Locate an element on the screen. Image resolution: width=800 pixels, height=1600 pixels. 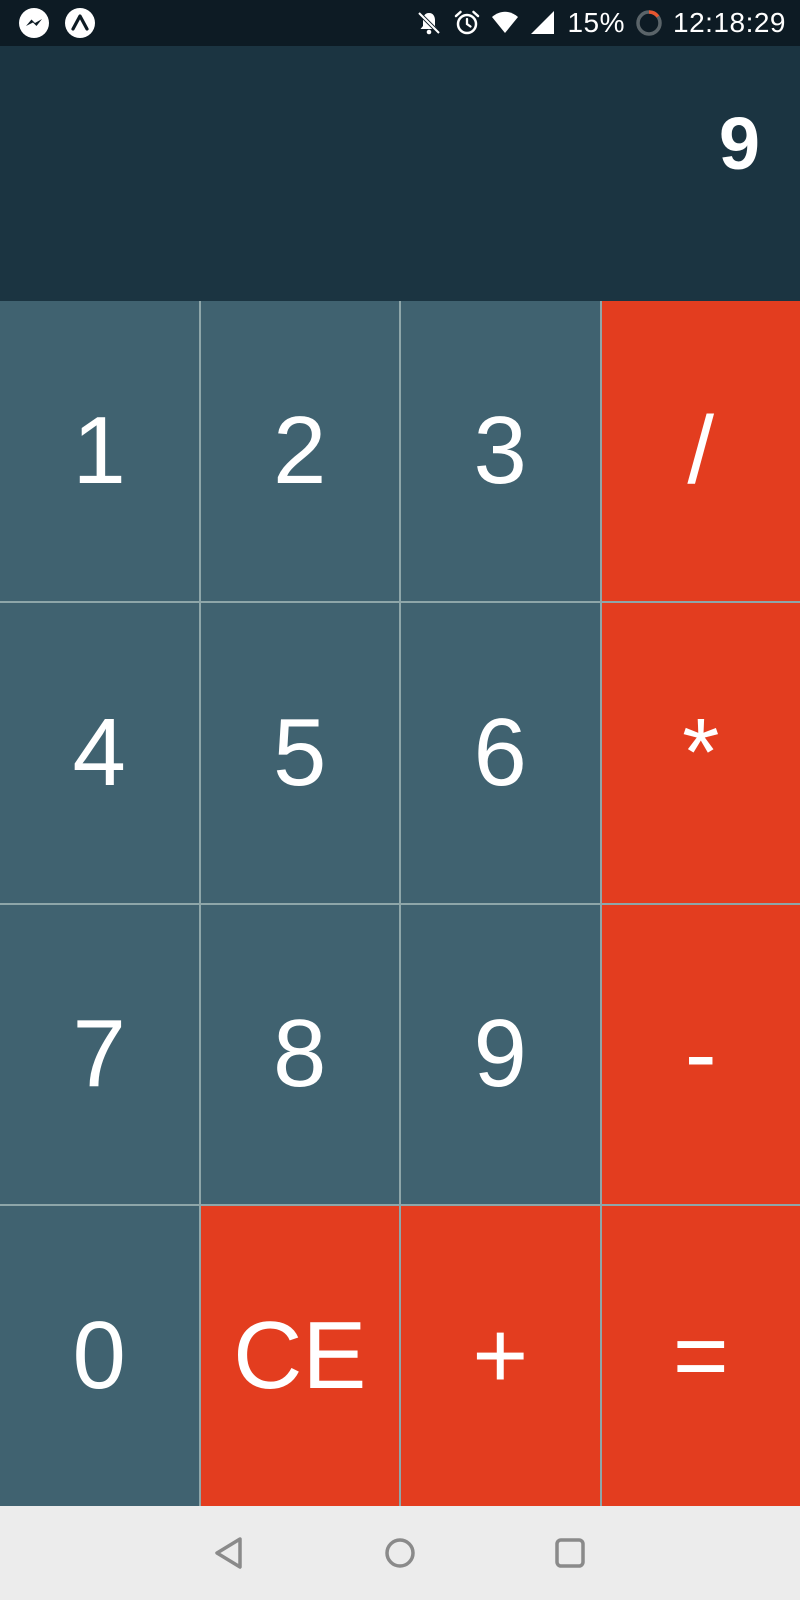
key-multiply: * is located at coordinates (700, 752).